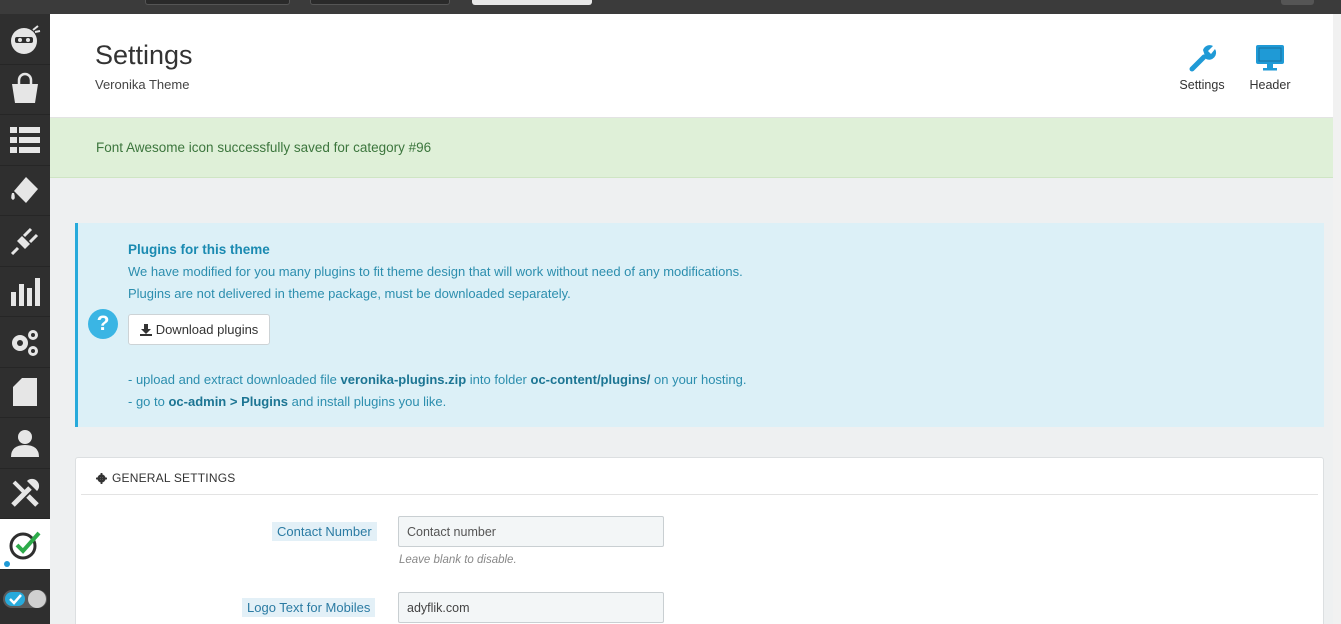 Image resolution: width=1341 pixels, height=624 pixels. Describe the element at coordinates (1202, 85) in the screenshot. I see `settings-button-label: Settings` at that location.